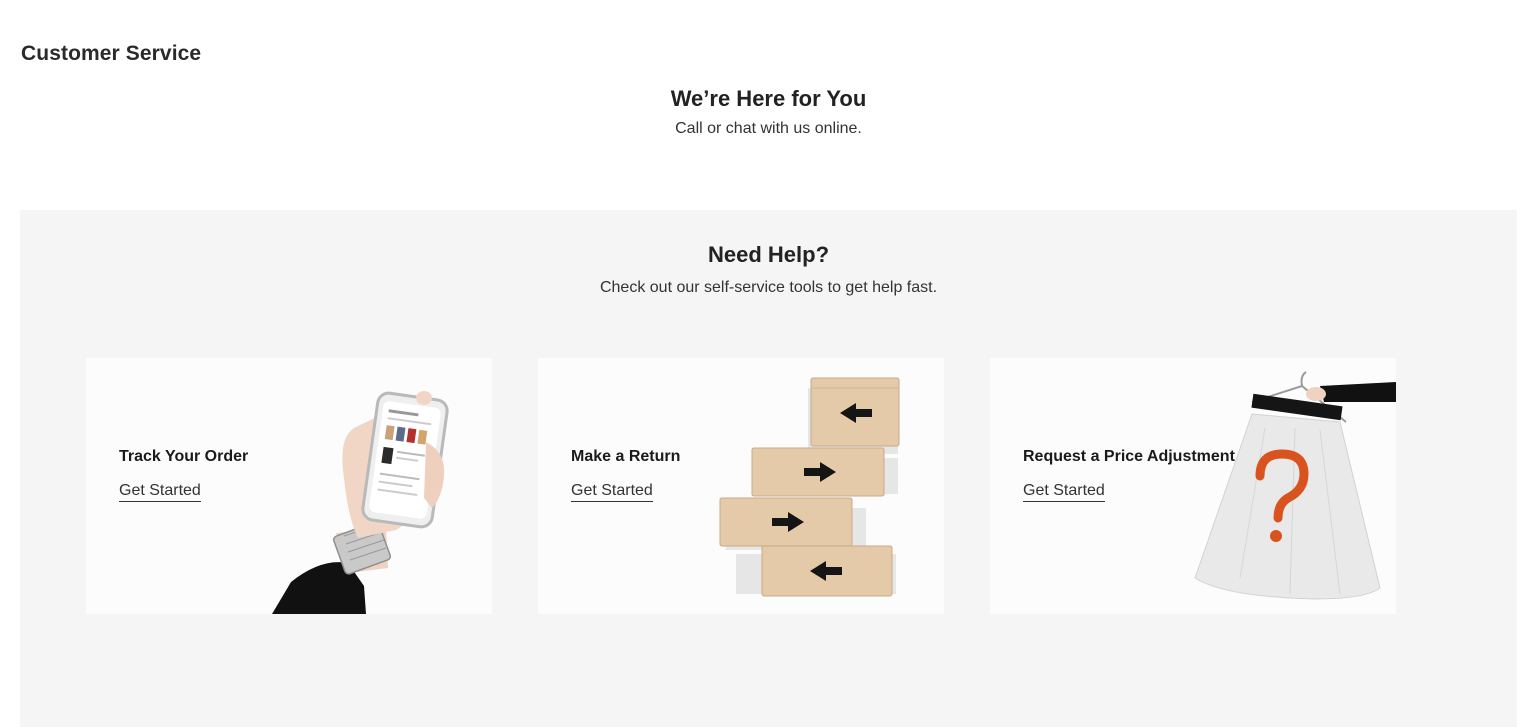 This screenshot has width=1530, height=727. I want to click on make-return-get-started-link: Get Started, so click(612, 492).